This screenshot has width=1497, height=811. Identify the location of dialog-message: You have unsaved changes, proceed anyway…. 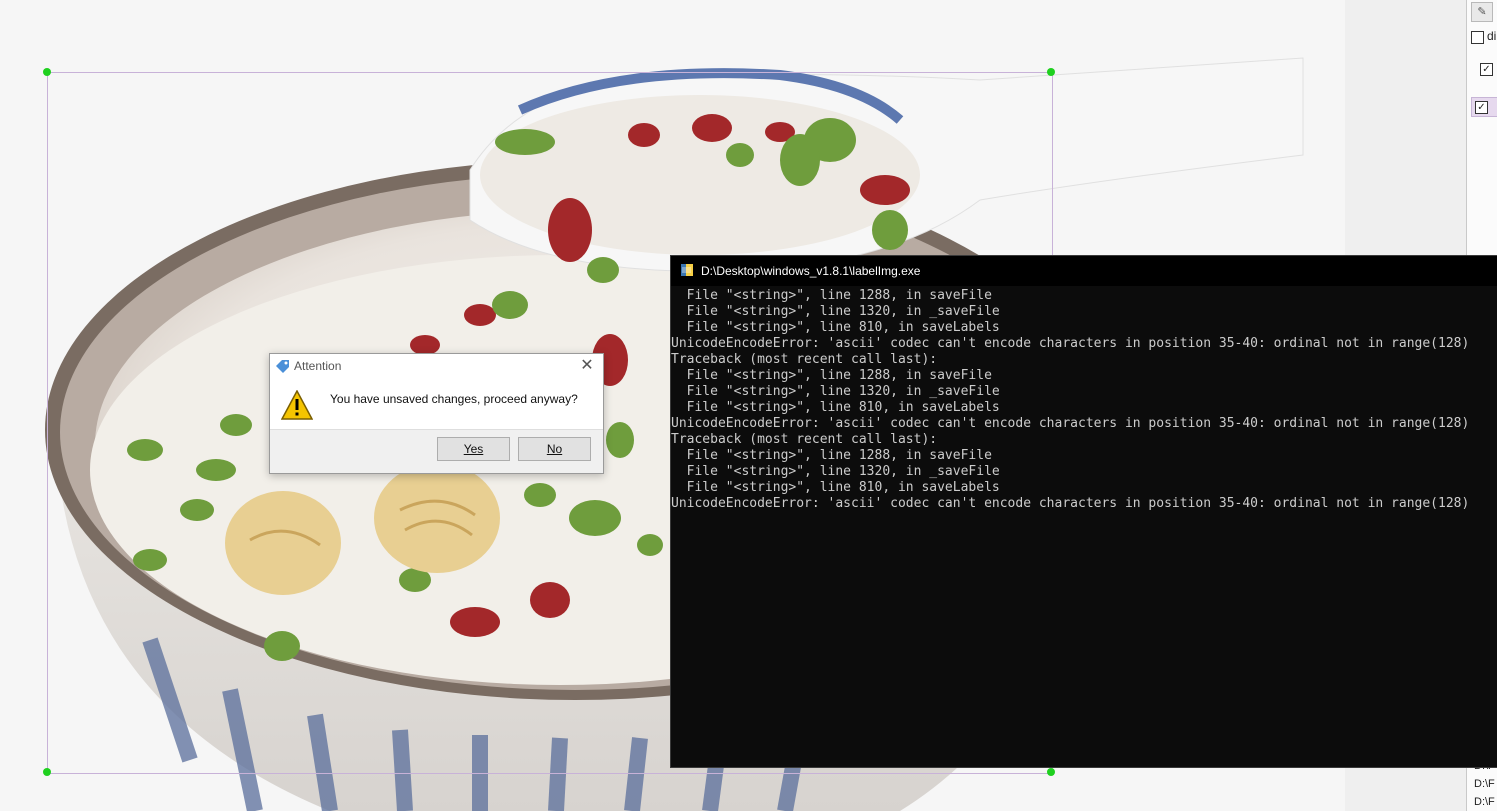
(454, 399).